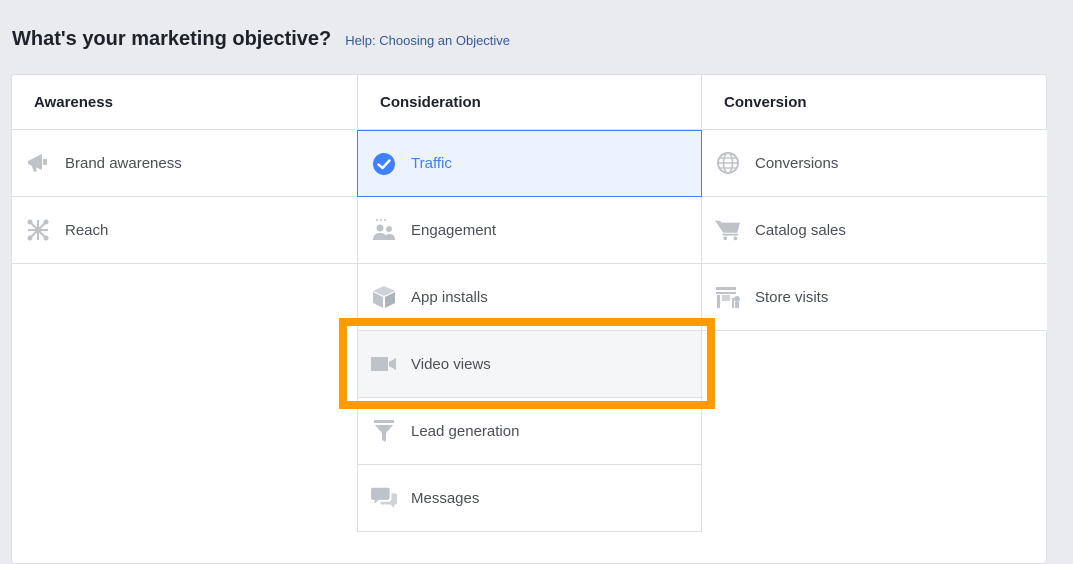  What do you see at coordinates (529, 163) in the screenshot?
I see `objective-traffic: Traffic` at bounding box center [529, 163].